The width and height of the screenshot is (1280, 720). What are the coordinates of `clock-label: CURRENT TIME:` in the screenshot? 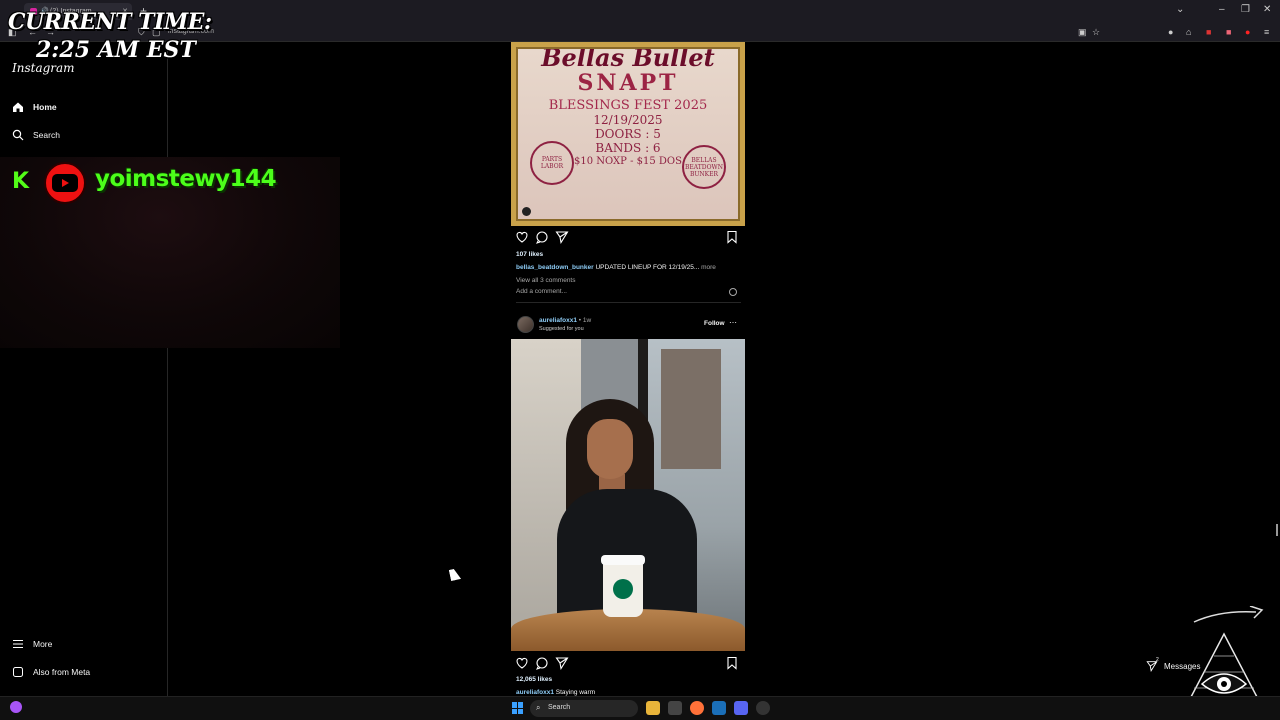 It's located at (110, 22).